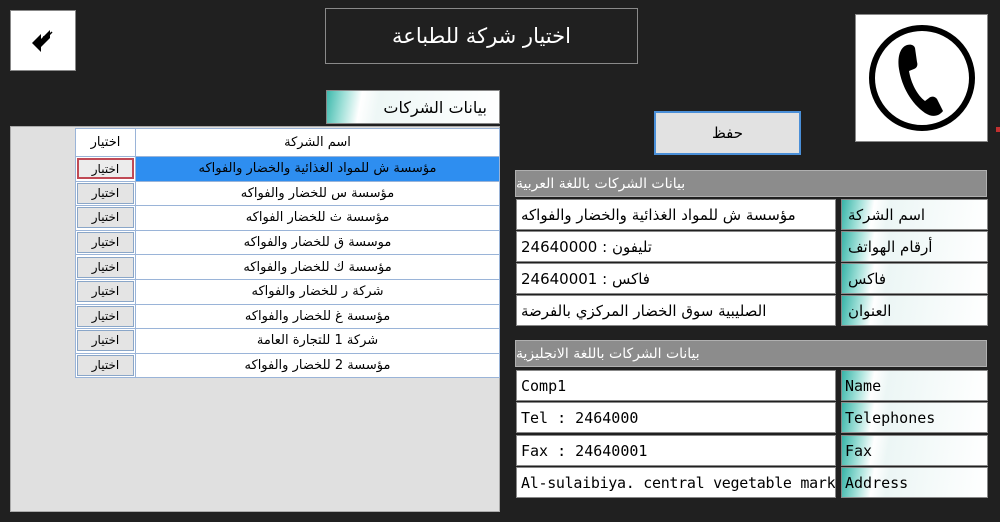 Image resolution: width=1000 pixels, height=522 pixels. I want to click on english-name-label: Name, so click(914, 385).